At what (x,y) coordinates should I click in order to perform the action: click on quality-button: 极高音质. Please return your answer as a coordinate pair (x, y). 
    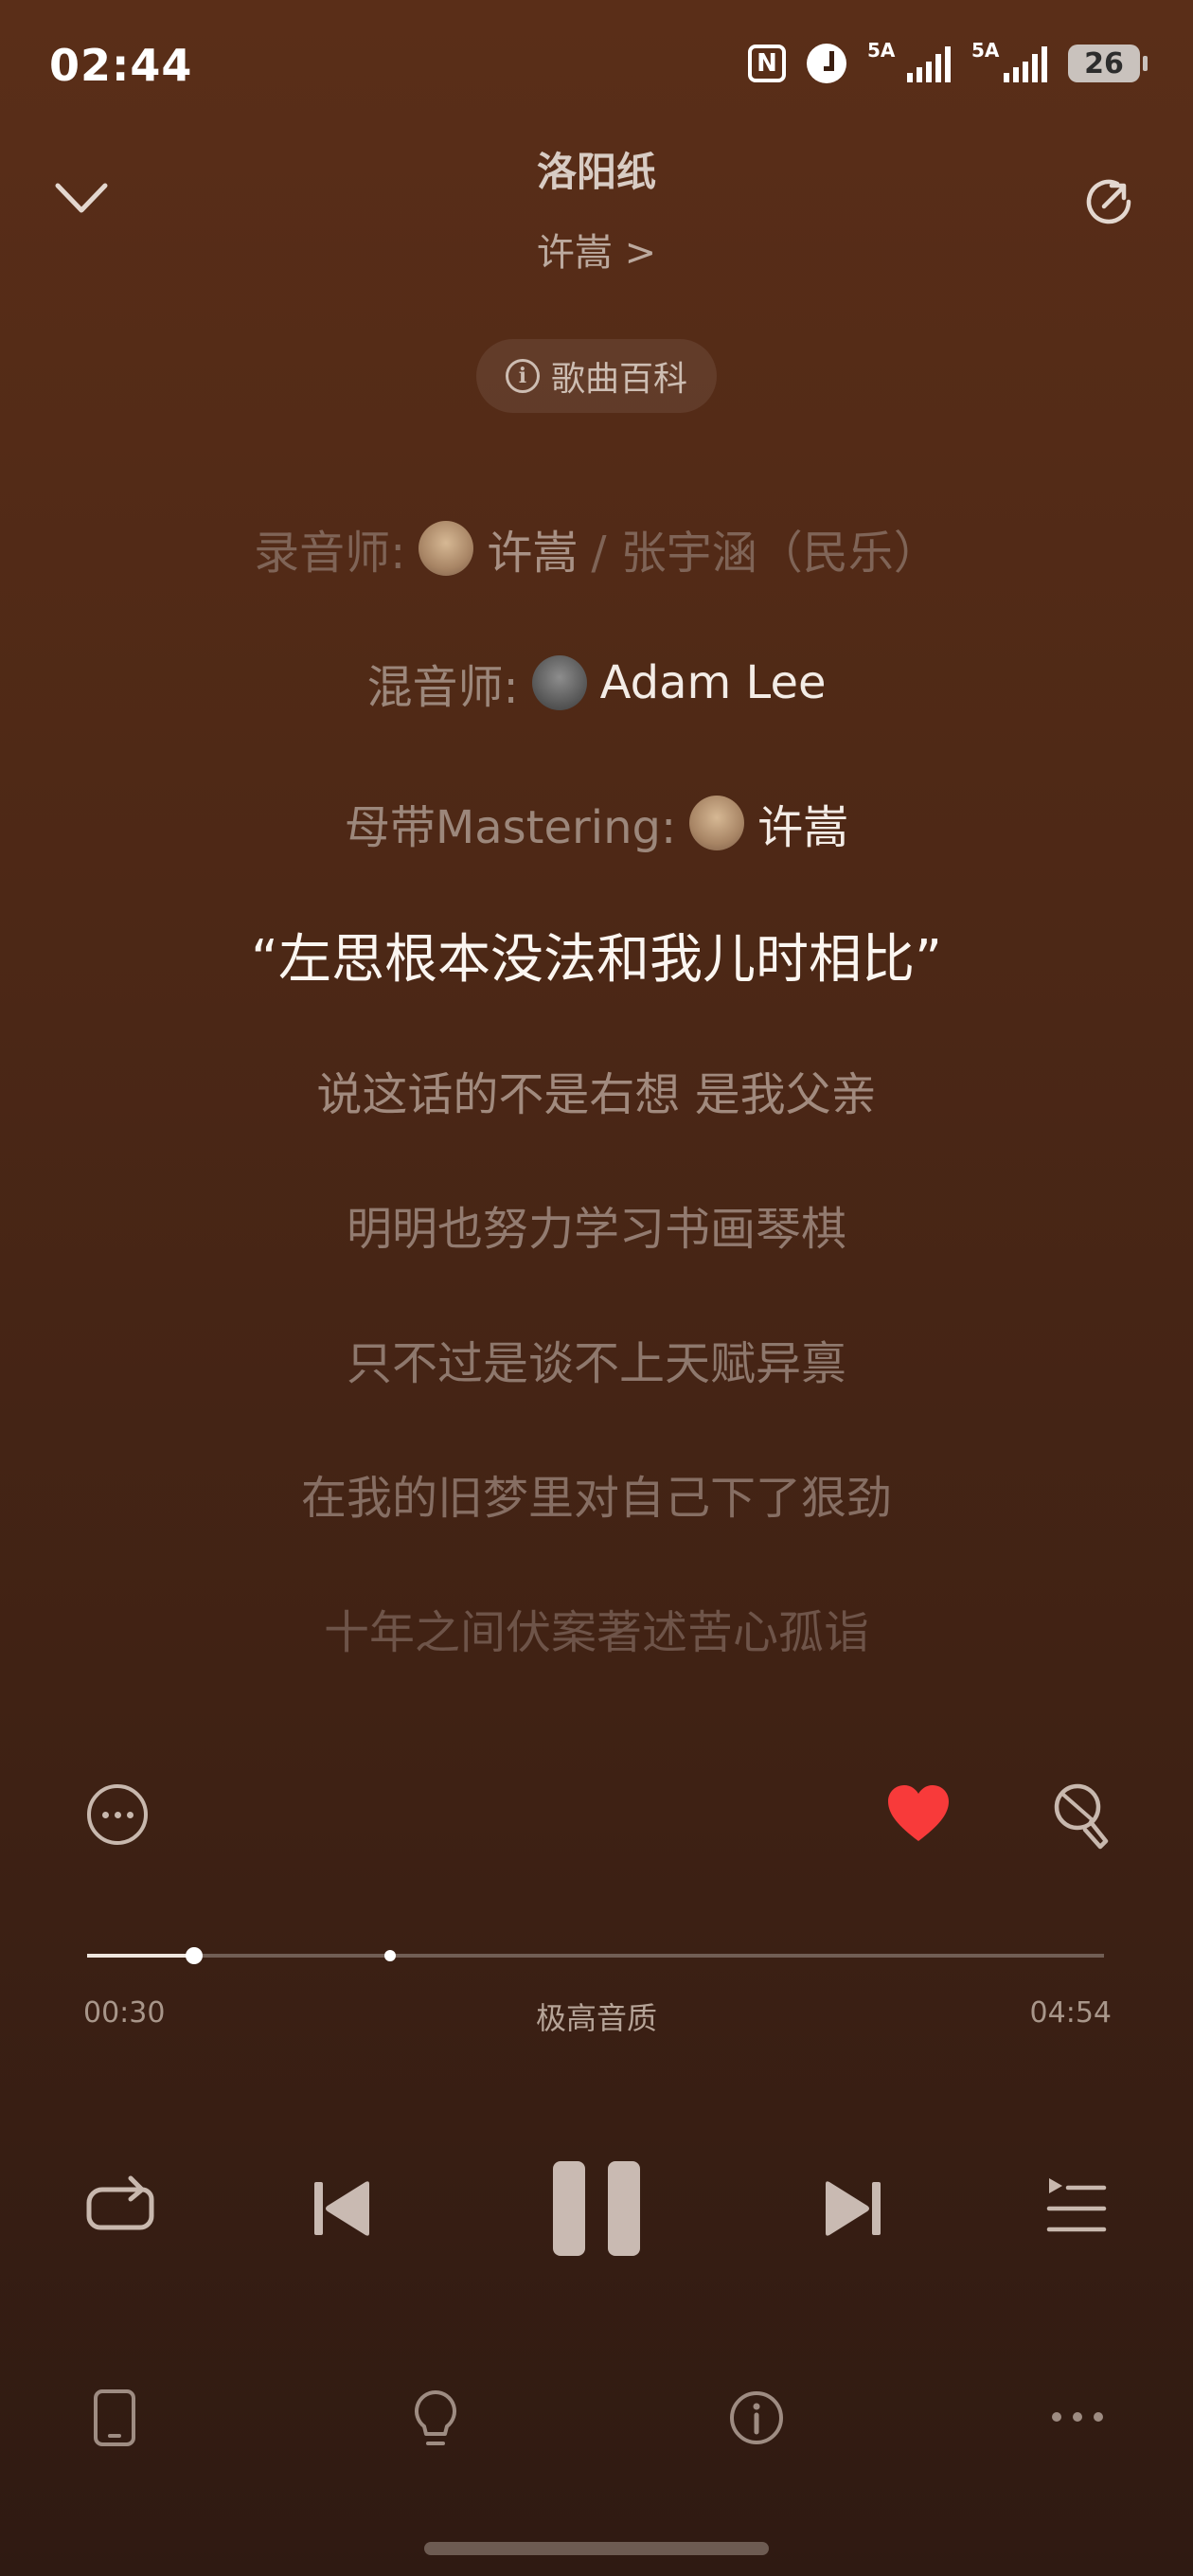
    Looking at the image, I should click on (596, 2016).